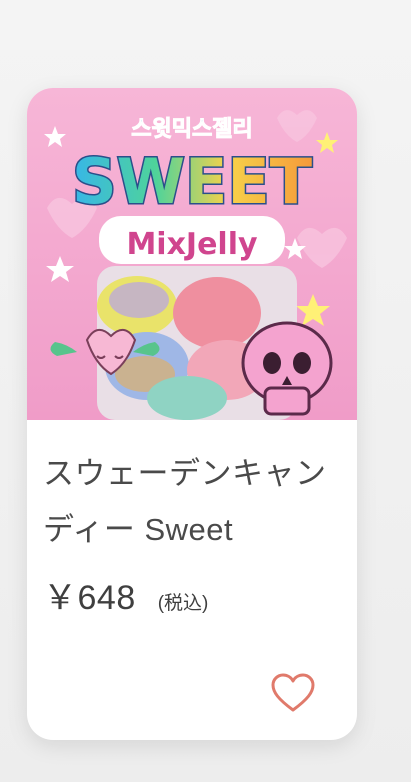 This screenshot has width=411, height=782. What do you see at coordinates (191, 129) in the screenshot?
I see `package-korean-title: 스윗믹스젤리` at bounding box center [191, 129].